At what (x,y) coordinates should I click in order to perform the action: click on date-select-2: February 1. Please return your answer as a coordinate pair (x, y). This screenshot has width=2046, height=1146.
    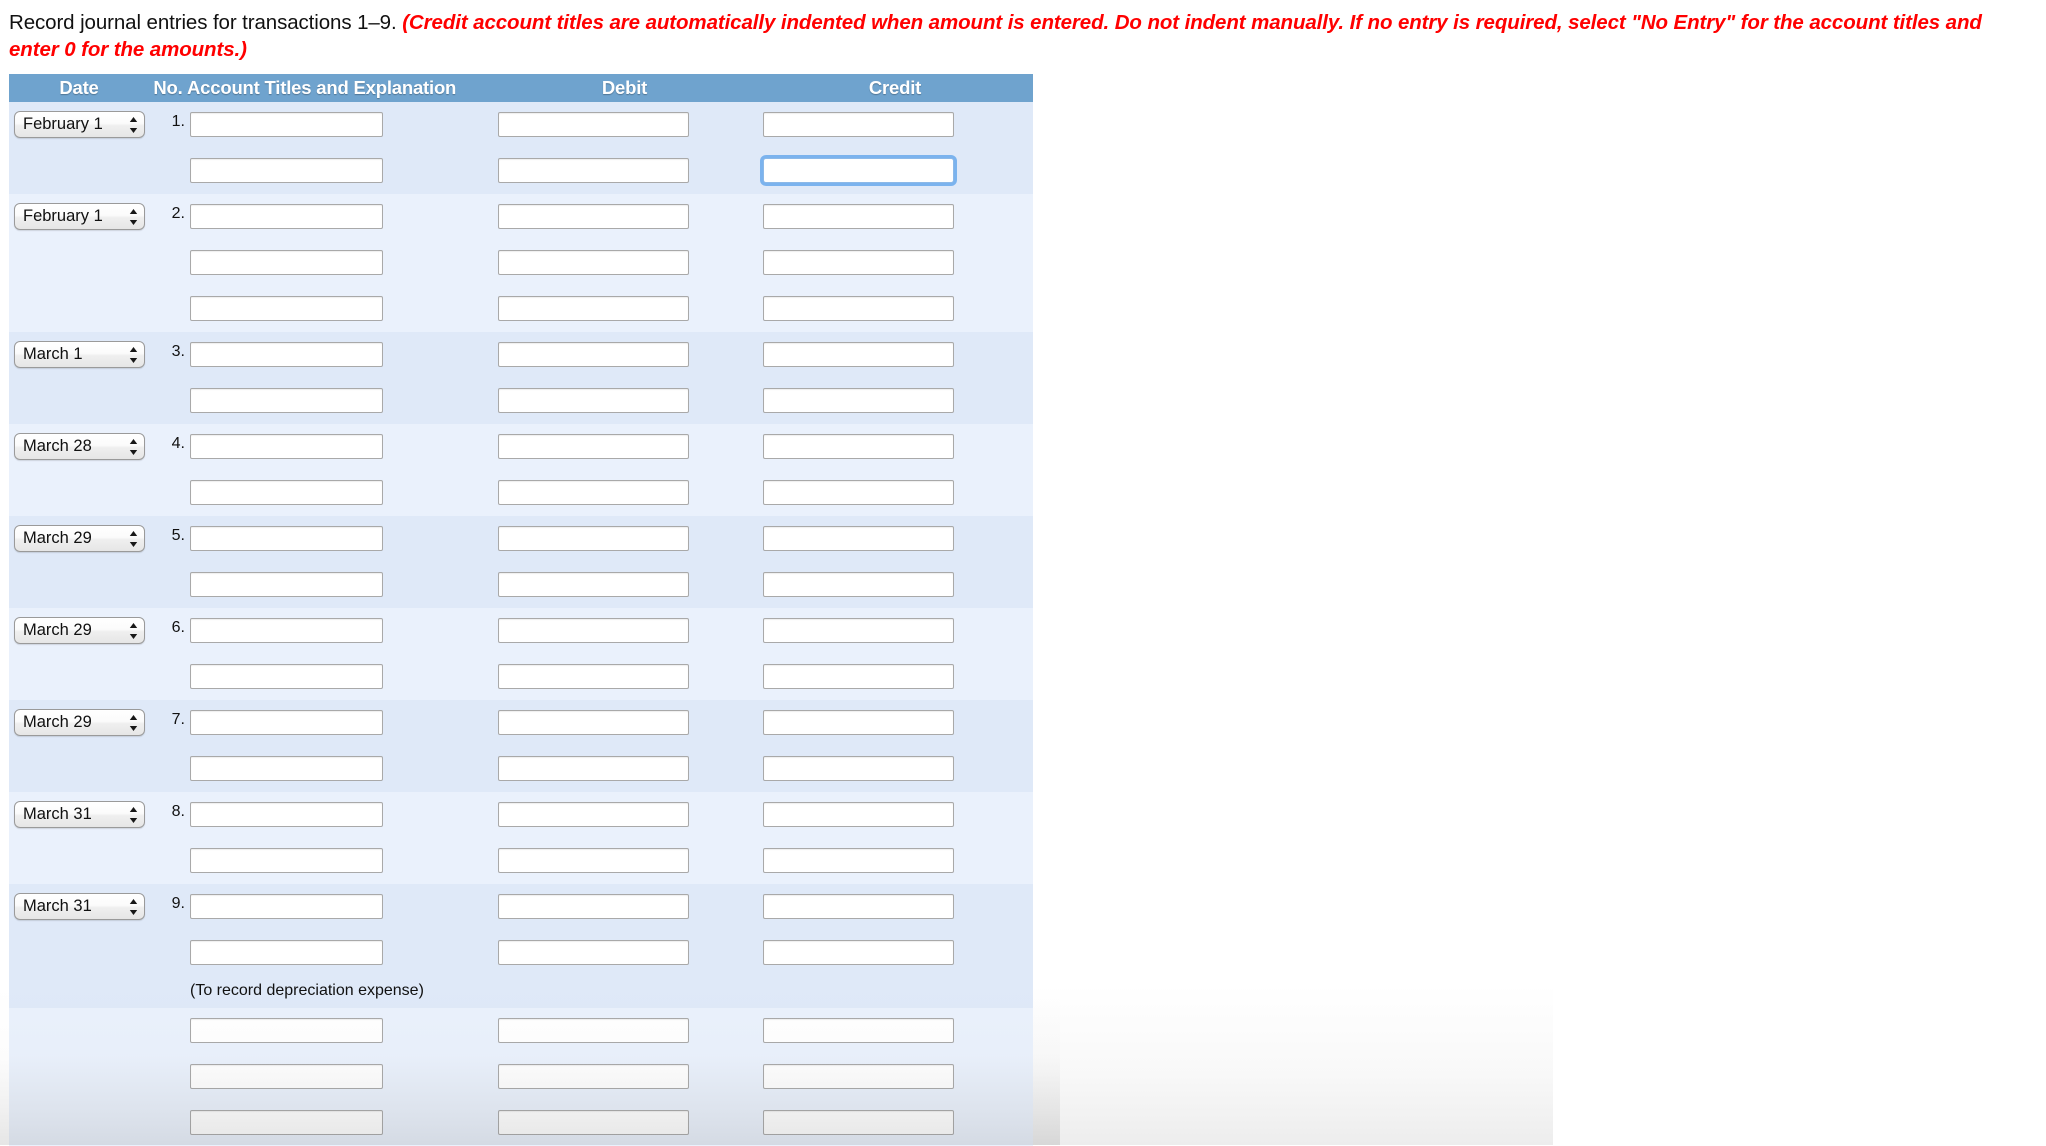
    Looking at the image, I should click on (79, 216).